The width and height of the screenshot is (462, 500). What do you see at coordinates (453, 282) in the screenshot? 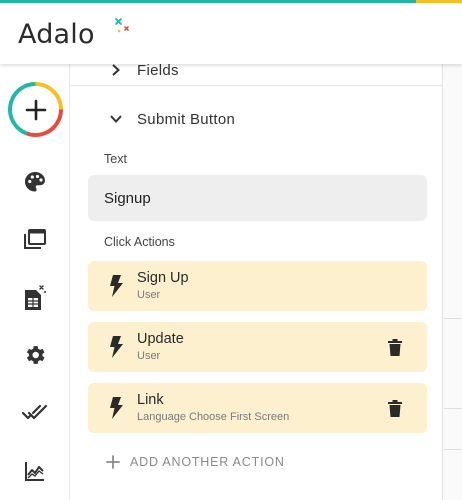
I see `canvas-gutter` at bounding box center [453, 282].